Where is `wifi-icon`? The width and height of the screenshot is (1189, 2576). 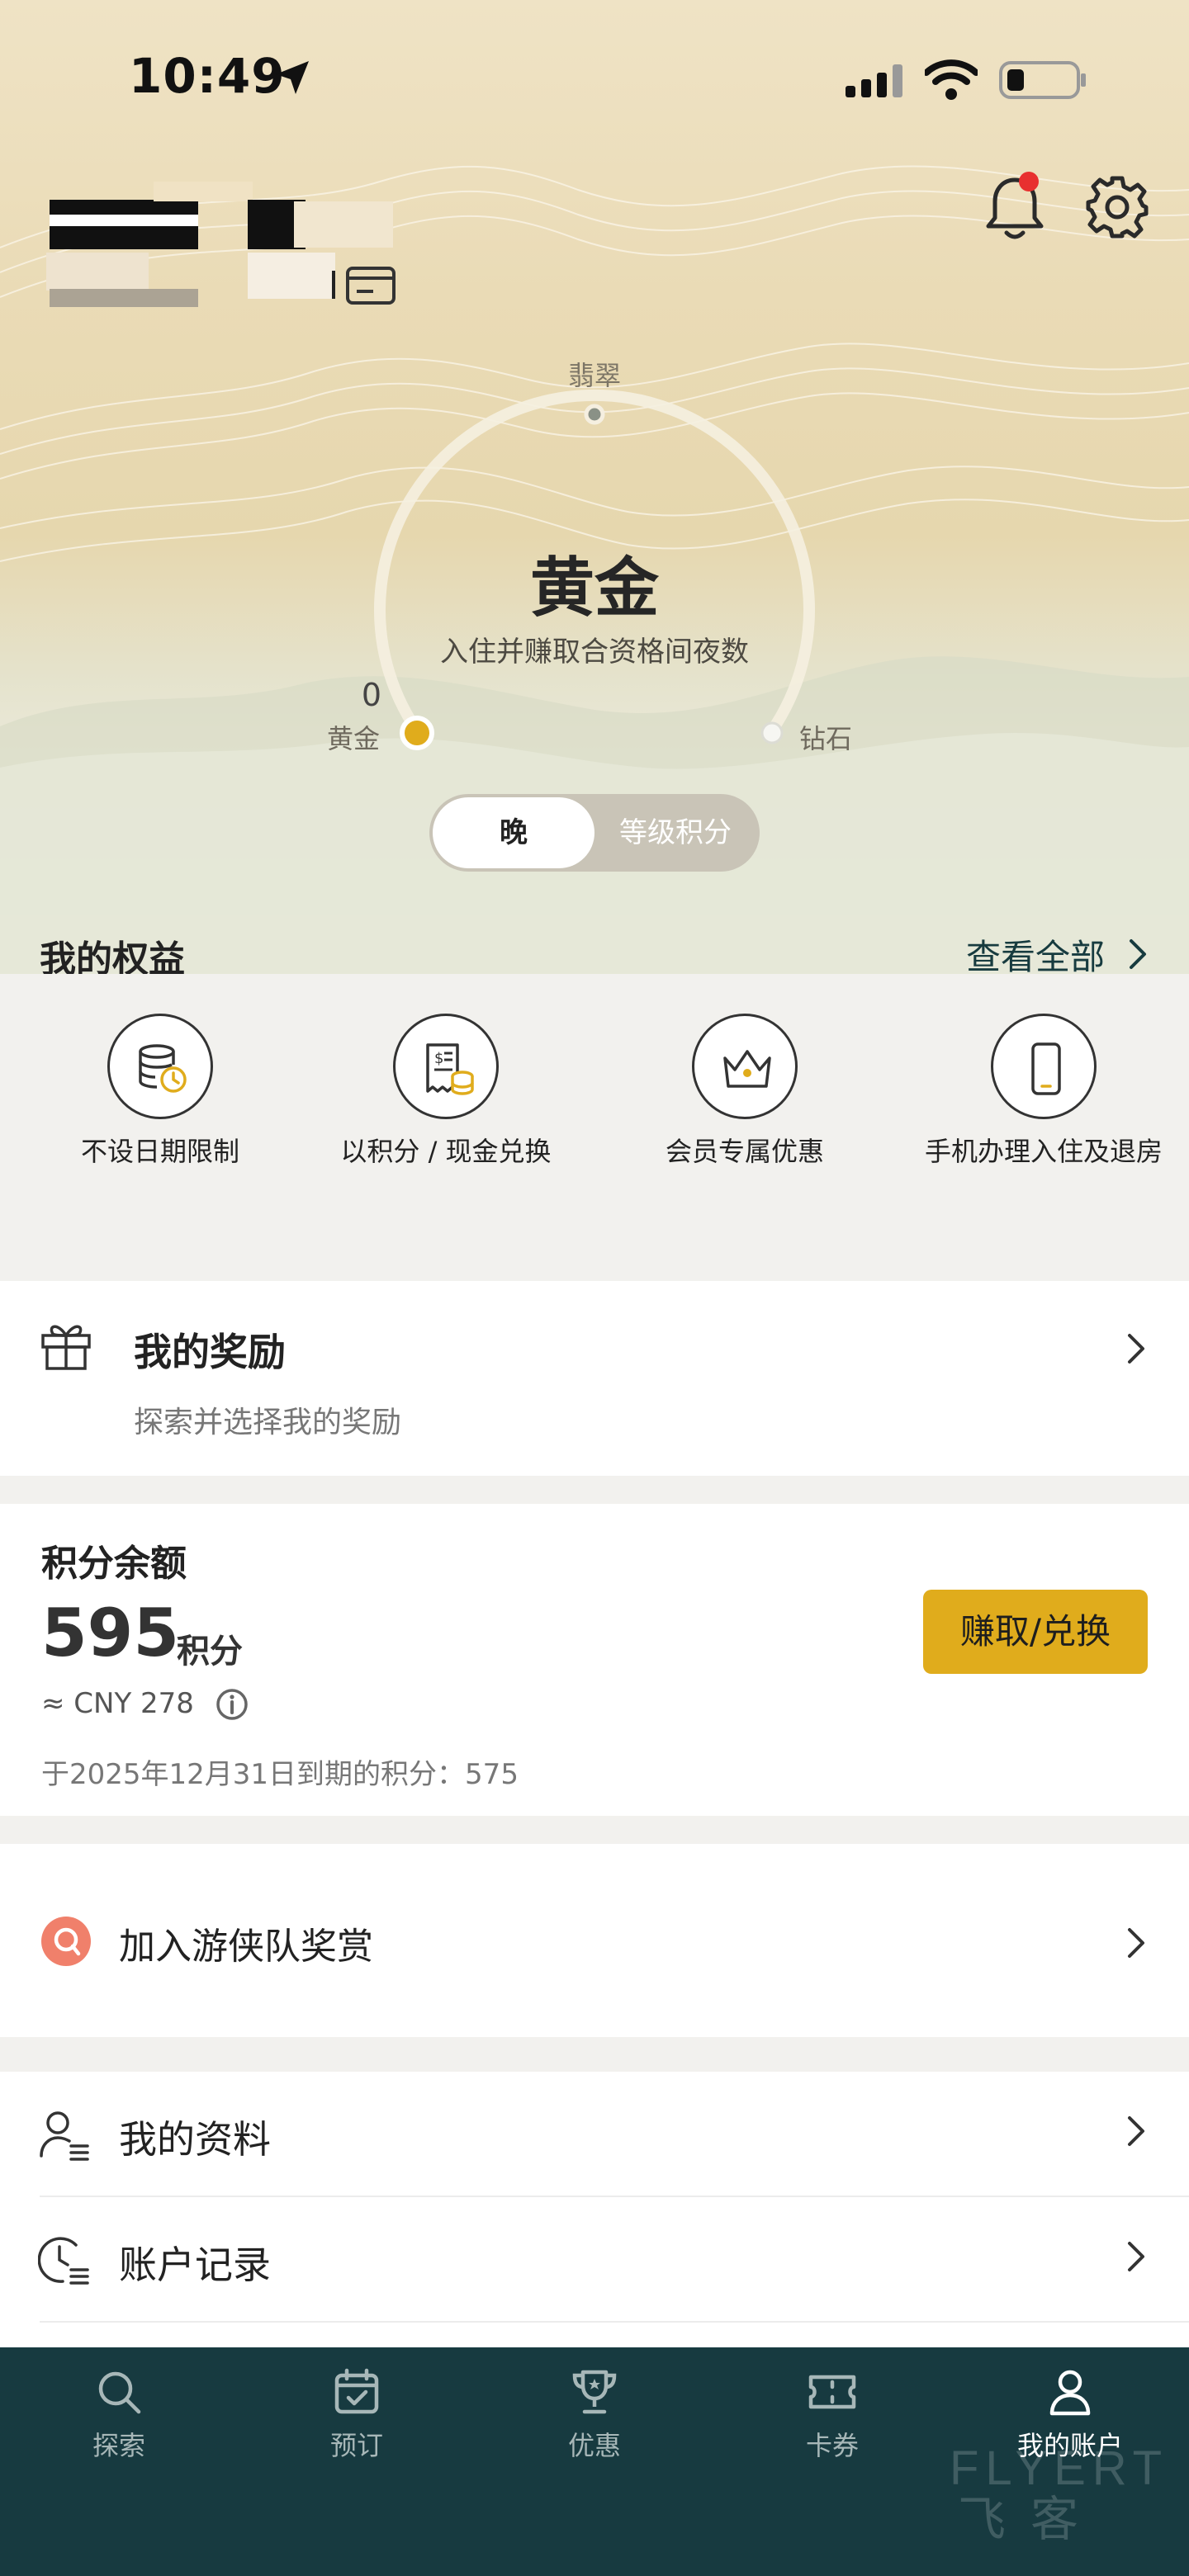 wifi-icon is located at coordinates (951, 79).